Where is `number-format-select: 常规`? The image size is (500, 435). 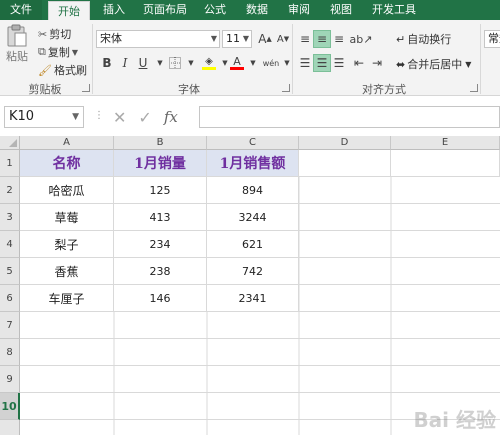 number-format-select: 常规 is located at coordinates (492, 39).